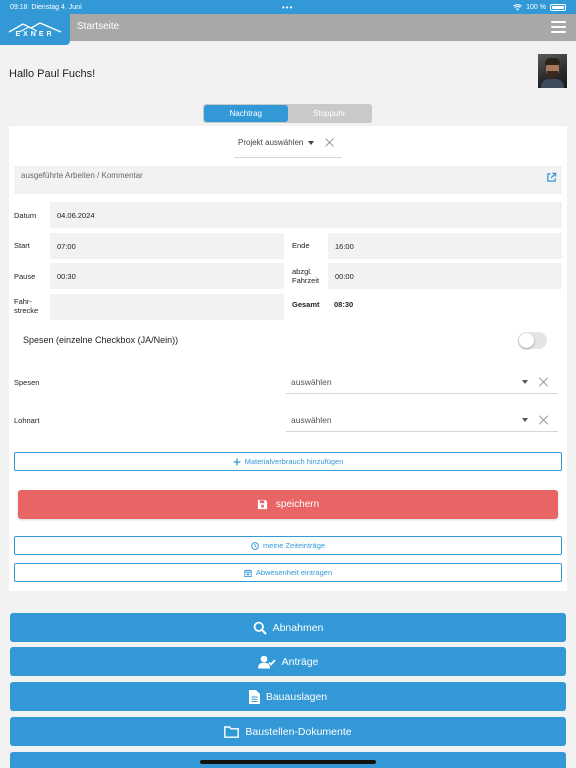  Describe the element at coordinates (422, 382) in the screenshot. I see `spesen-select: auswählen` at that location.